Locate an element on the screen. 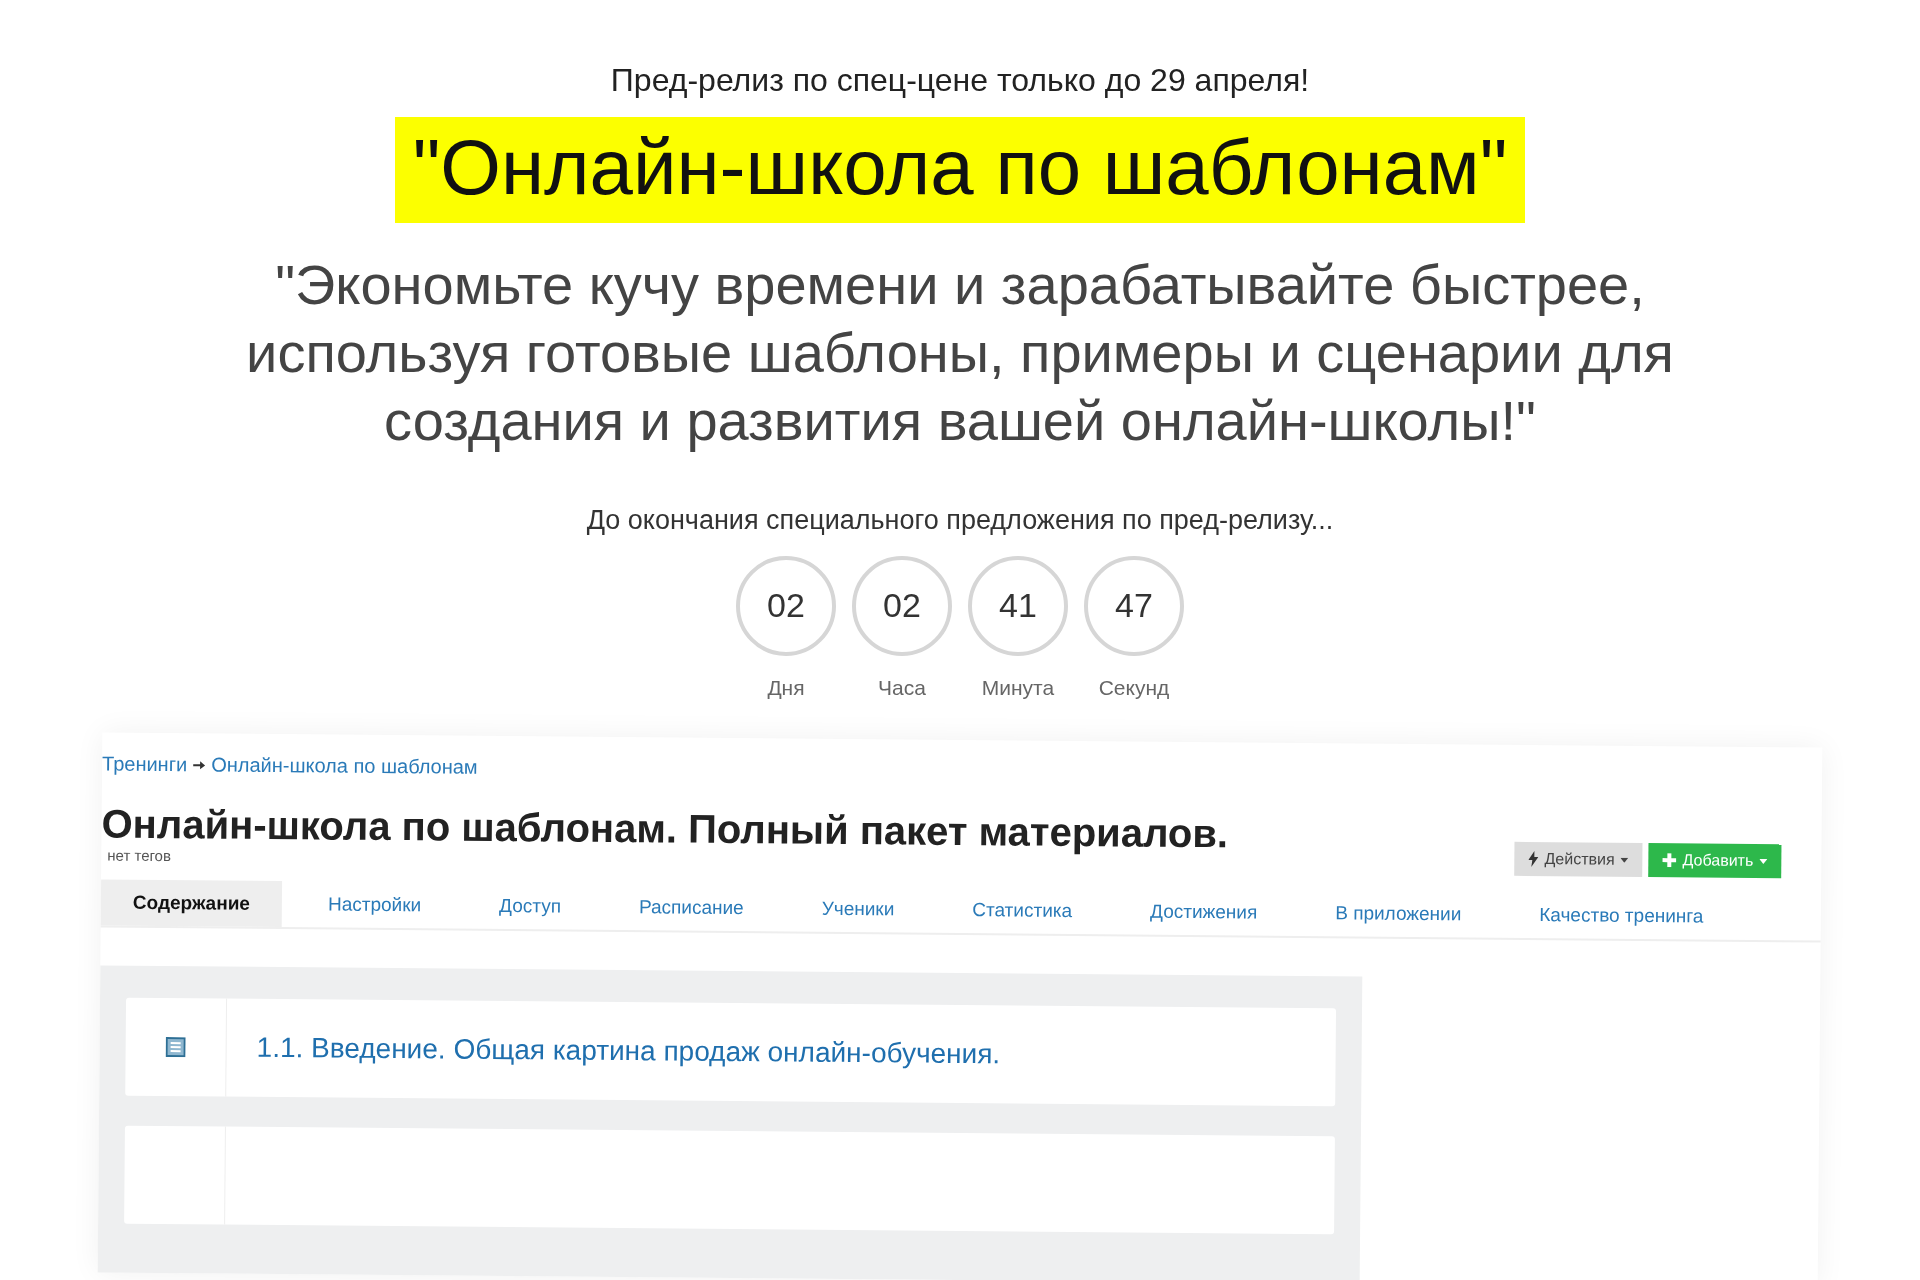 This screenshot has height=1280, width=1920. tab: Настройки is located at coordinates (374, 904).